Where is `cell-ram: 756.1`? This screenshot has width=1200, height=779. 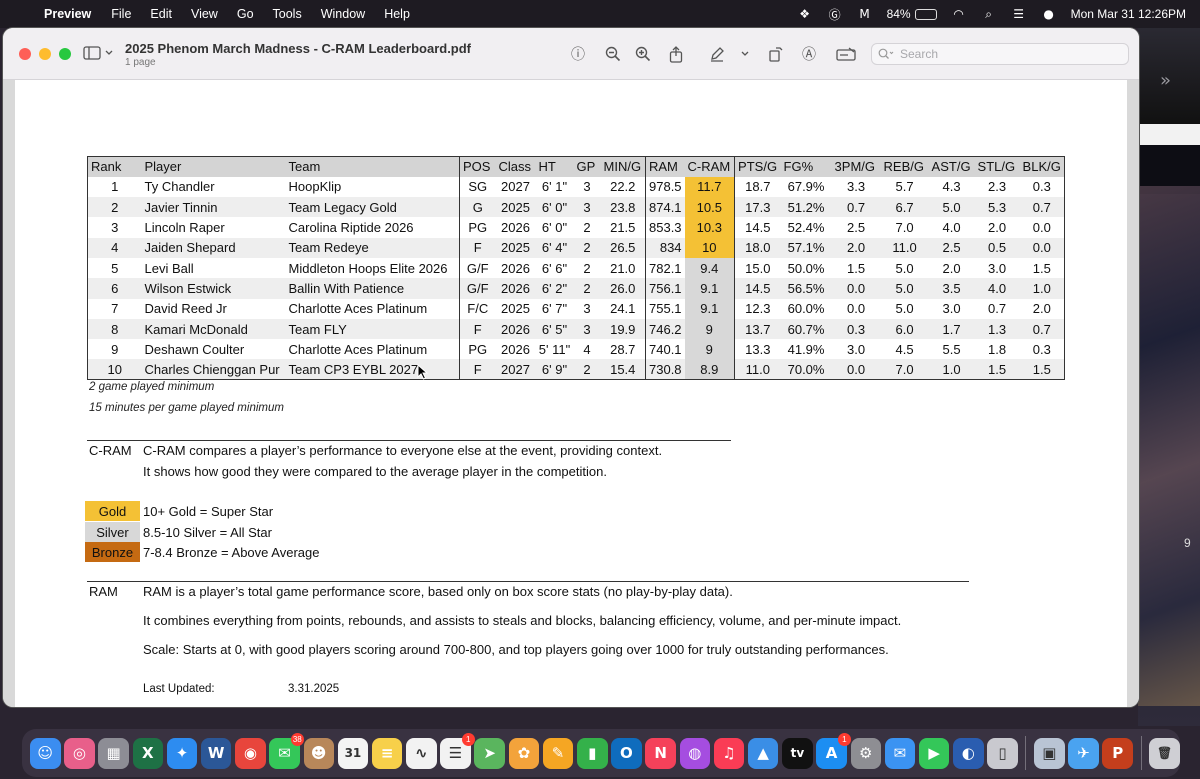 cell-ram: 756.1 is located at coordinates (665, 288).